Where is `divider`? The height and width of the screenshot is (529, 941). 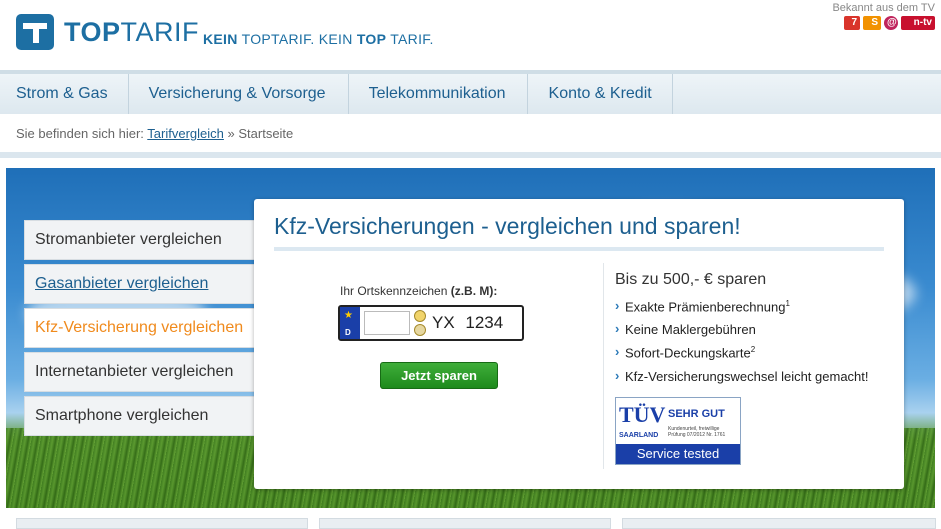 divider is located at coordinates (470, 155).